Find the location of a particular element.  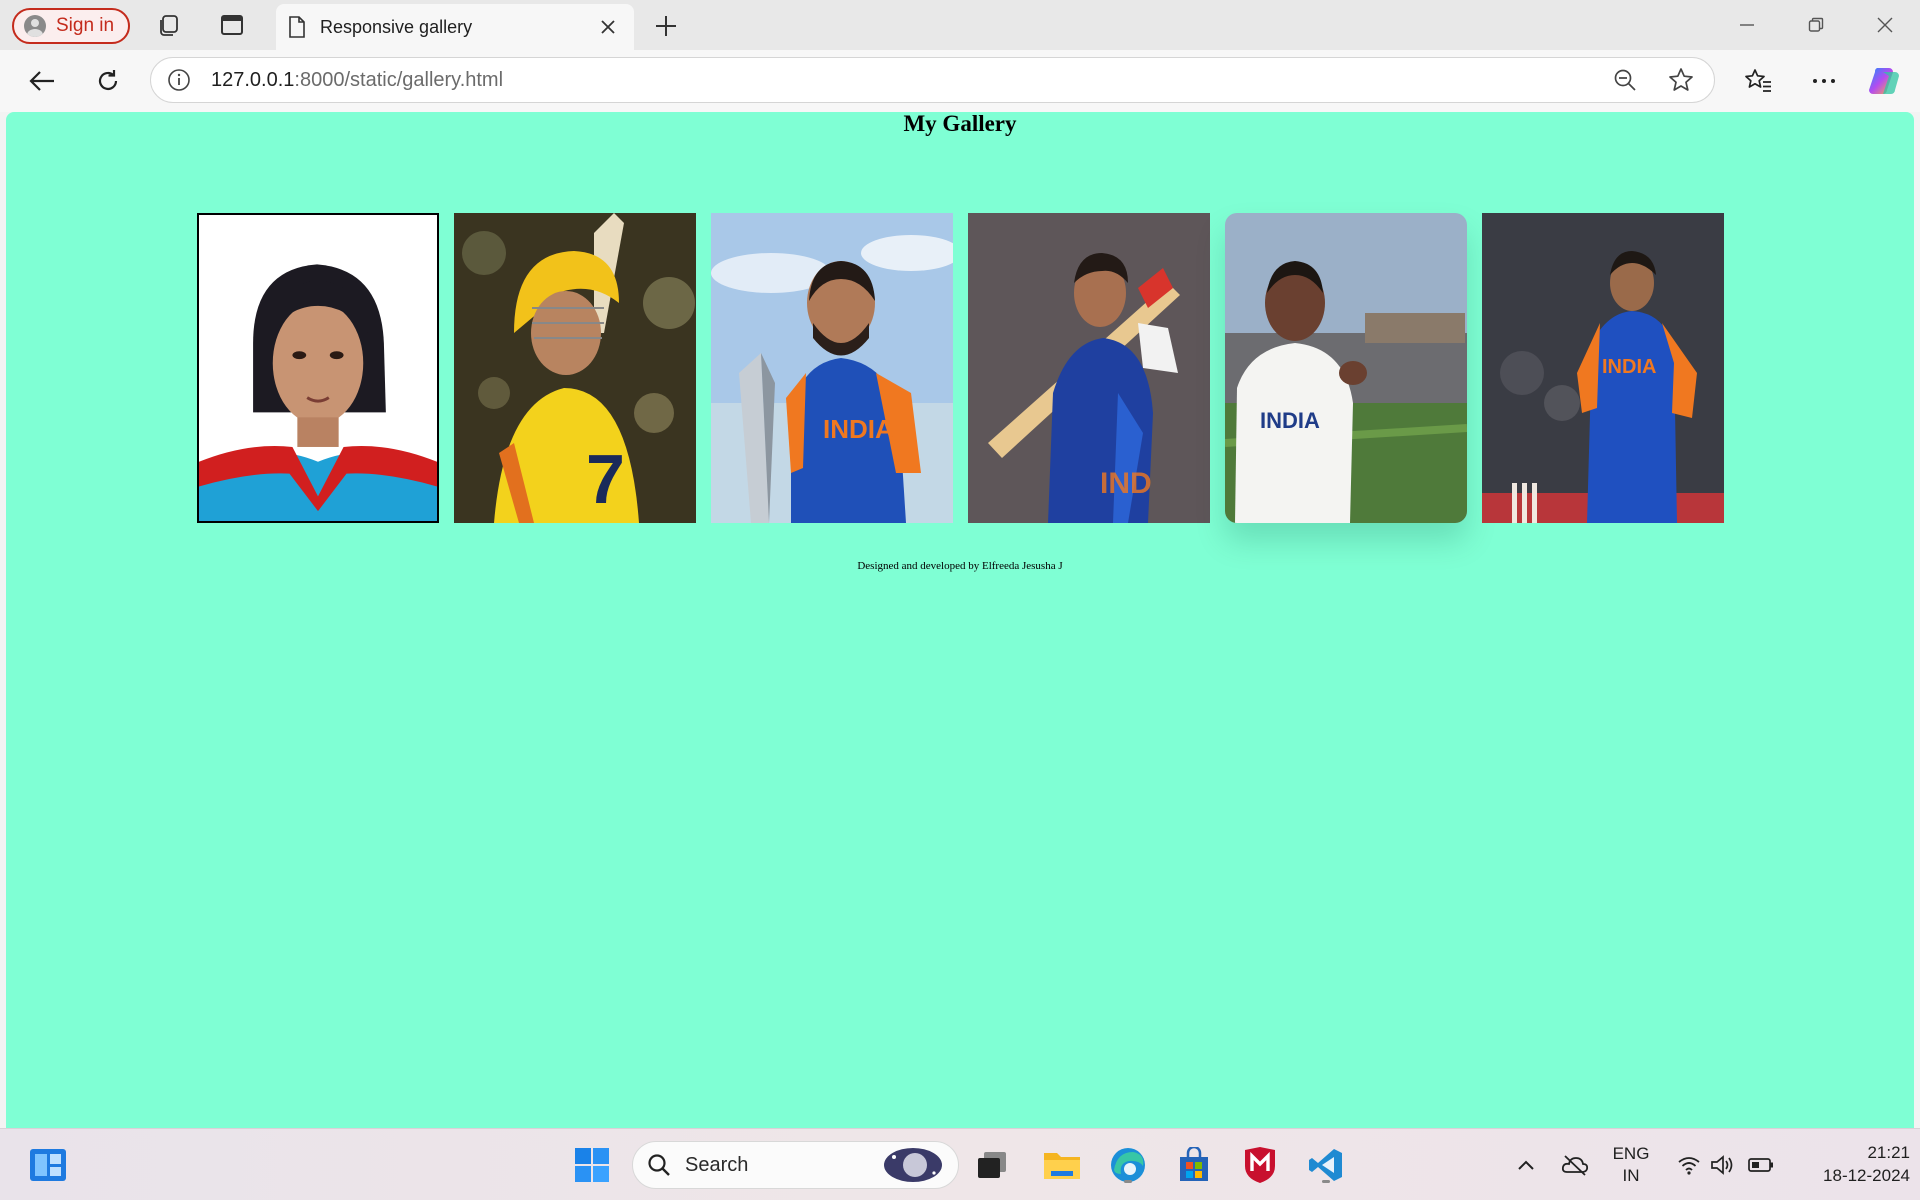

sign-in-button: Sign in is located at coordinates (71, 26).